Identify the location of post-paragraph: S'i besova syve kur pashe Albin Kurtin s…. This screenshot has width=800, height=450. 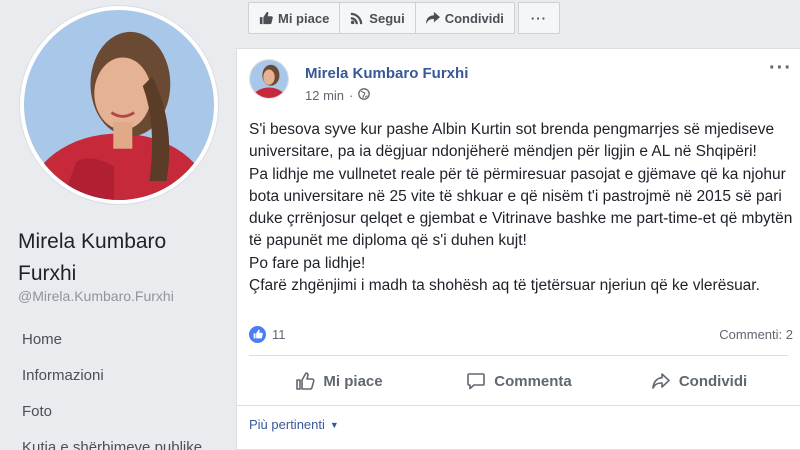
(512, 141).